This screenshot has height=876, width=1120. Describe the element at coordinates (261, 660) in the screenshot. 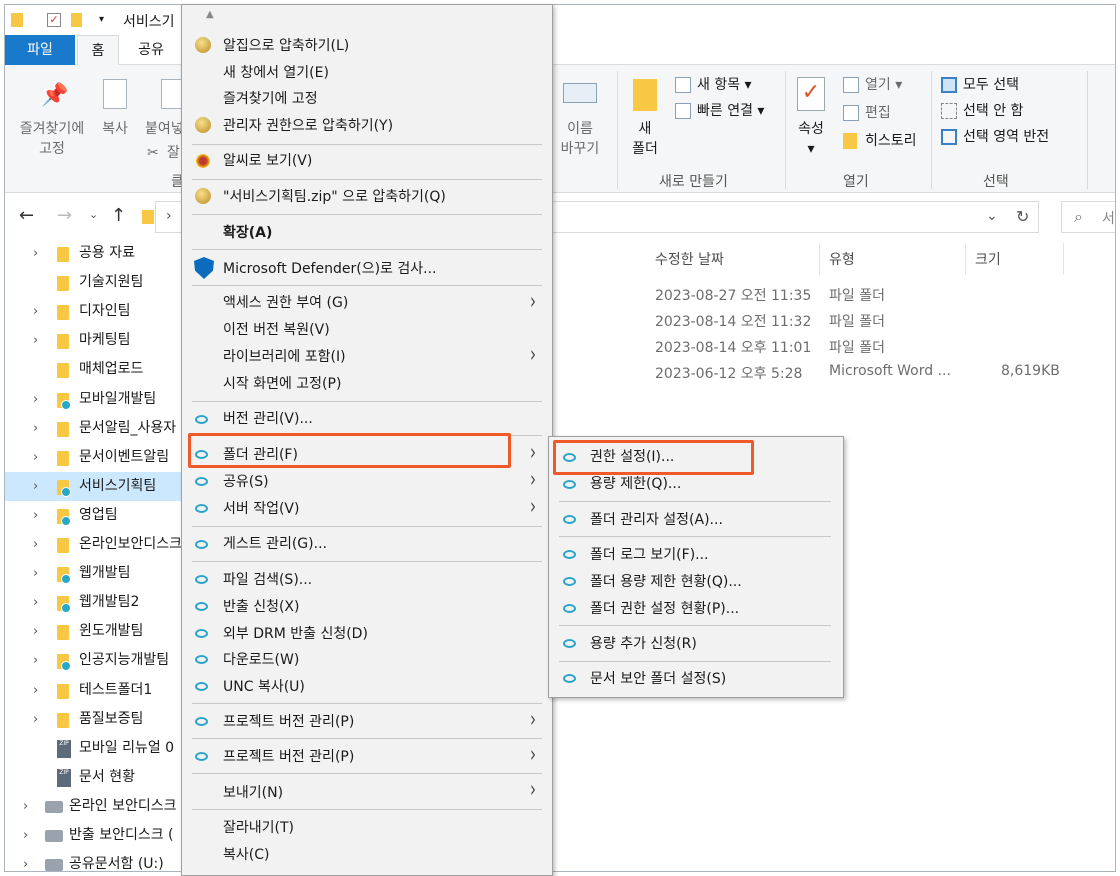

I see `menu-item-download: 다운로드(W)` at that location.